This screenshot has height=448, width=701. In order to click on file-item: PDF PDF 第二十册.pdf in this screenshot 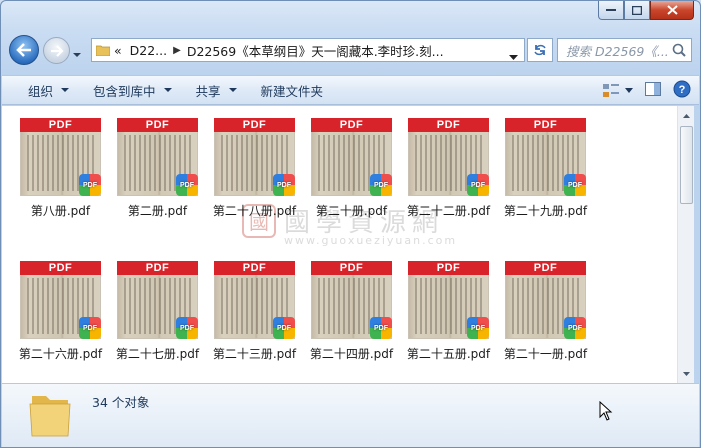, I will do `click(343, 163)`.